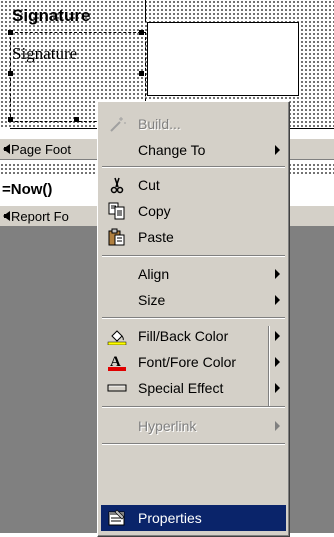 Image resolution: width=334 pixels, height=537 pixels. I want to click on menu-item-font-fore-color: A Font/Fore Color, so click(193, 362).